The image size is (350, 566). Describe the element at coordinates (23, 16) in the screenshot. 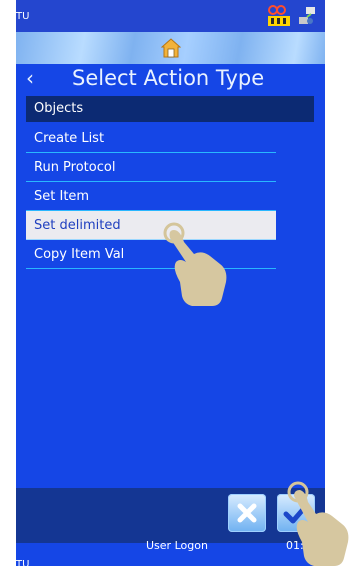

I see `status-label: TU` at that location.